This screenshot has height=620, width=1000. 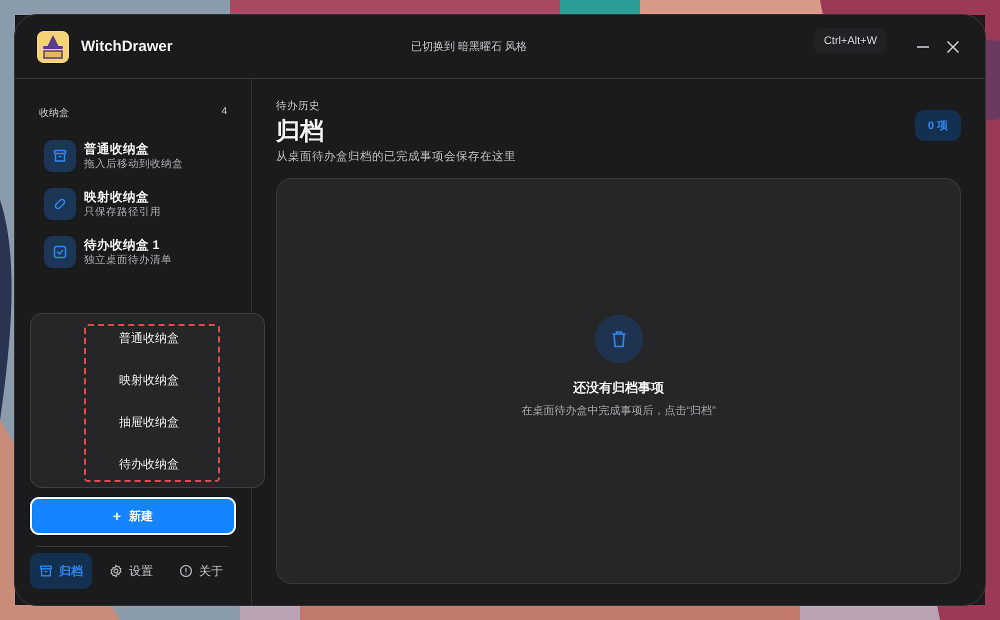 I want to click on menu-item: 待办收纳盒, so click(x=149, y=464).